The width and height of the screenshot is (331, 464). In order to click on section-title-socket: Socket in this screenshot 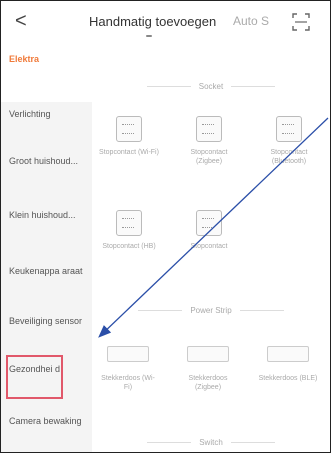, I will do `click(211, 86)`.